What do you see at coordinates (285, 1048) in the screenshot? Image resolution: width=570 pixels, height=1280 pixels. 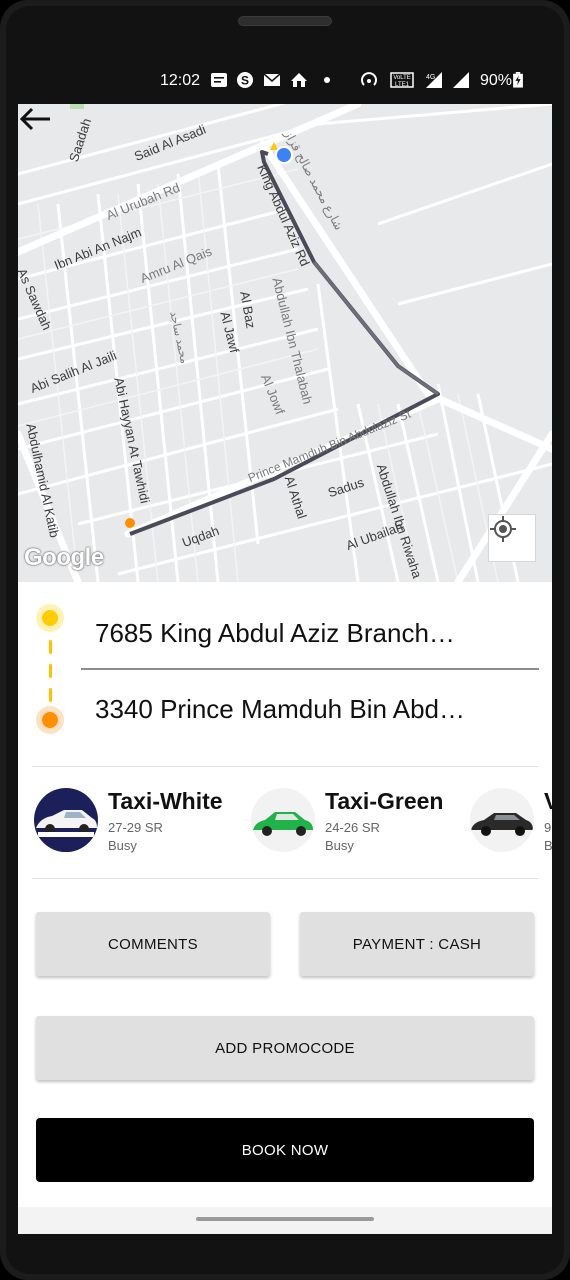 I see `add-promocode-button: ADD PROMOCODE` at bounding box center [285, 1048].